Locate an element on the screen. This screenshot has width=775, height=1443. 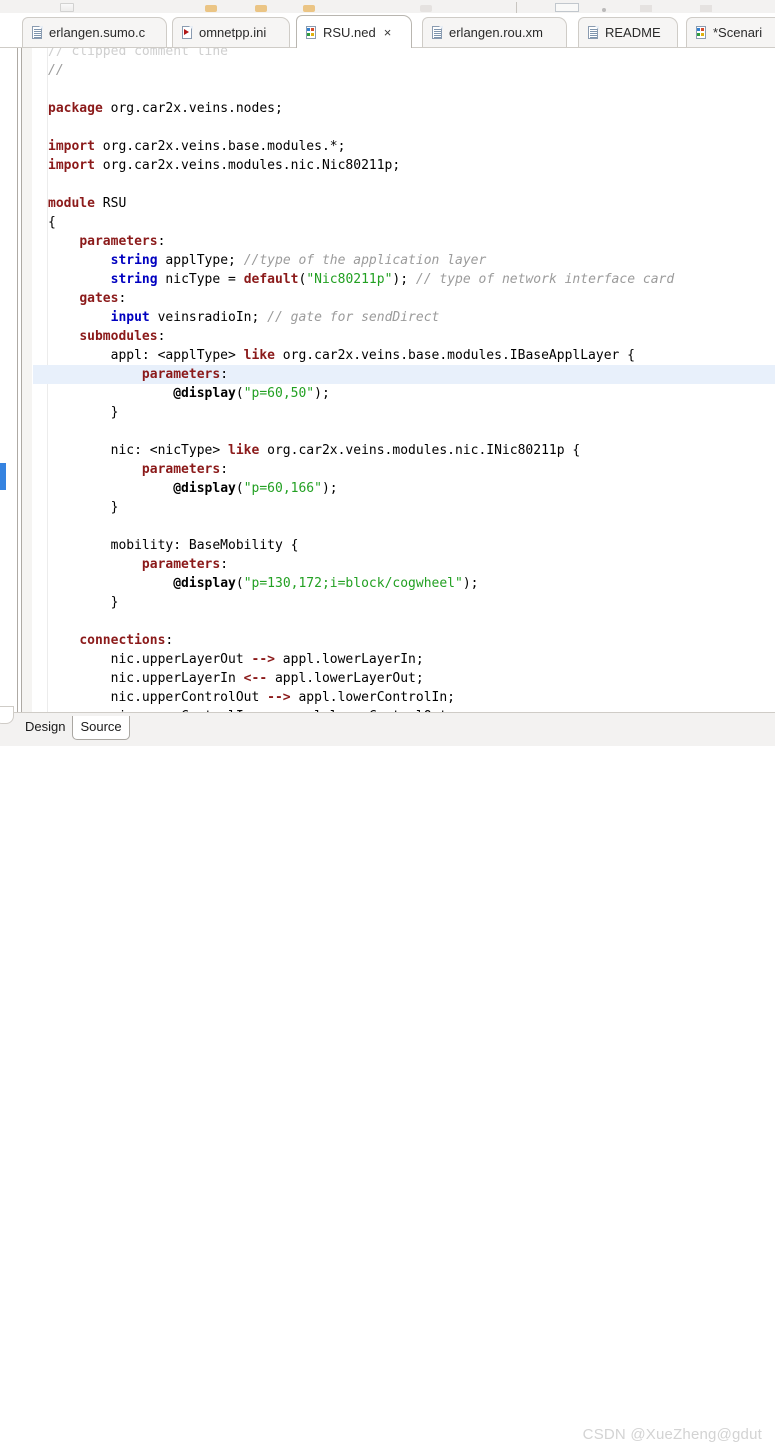
toolbar-separator is located at coordinates (516, 7).